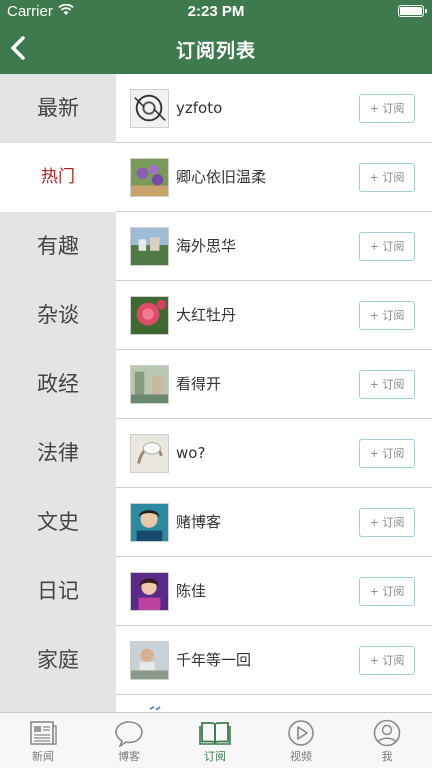  Describe the element at coordinates (58, 591) in the screenshot. I see `category-item-diary: 日记` at that location.